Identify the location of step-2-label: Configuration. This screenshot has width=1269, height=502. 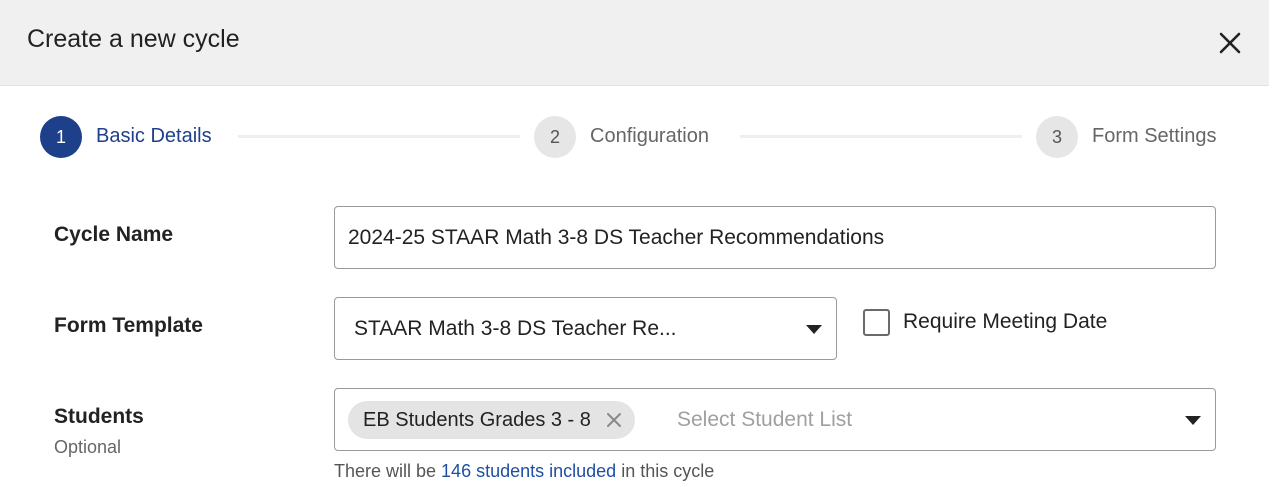
(649, 136).